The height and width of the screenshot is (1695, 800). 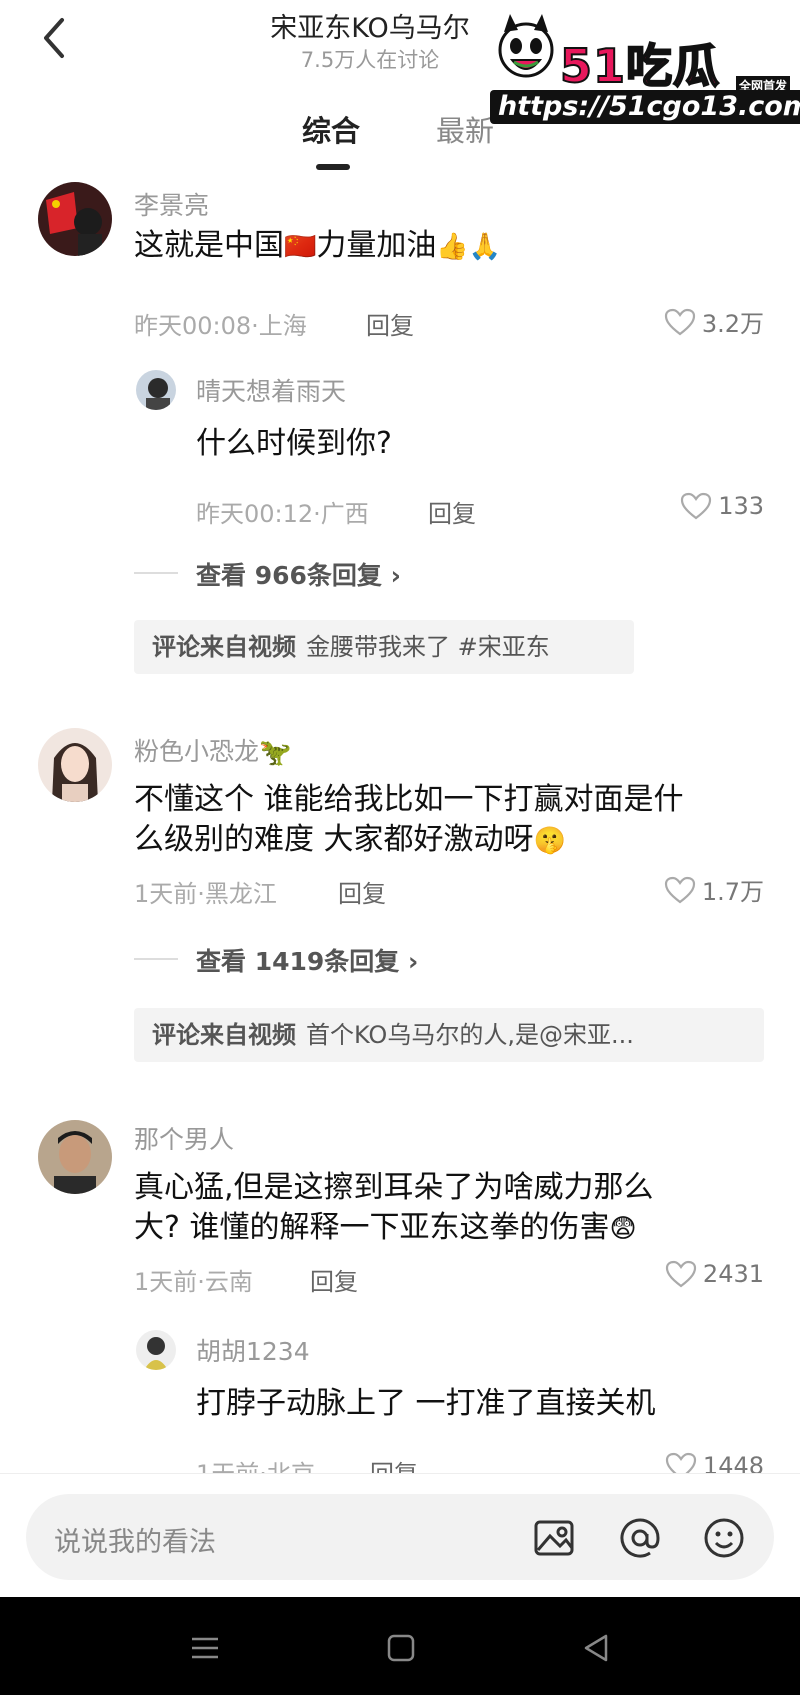 I want to click on at-icon, so click(x=640, y=1538).